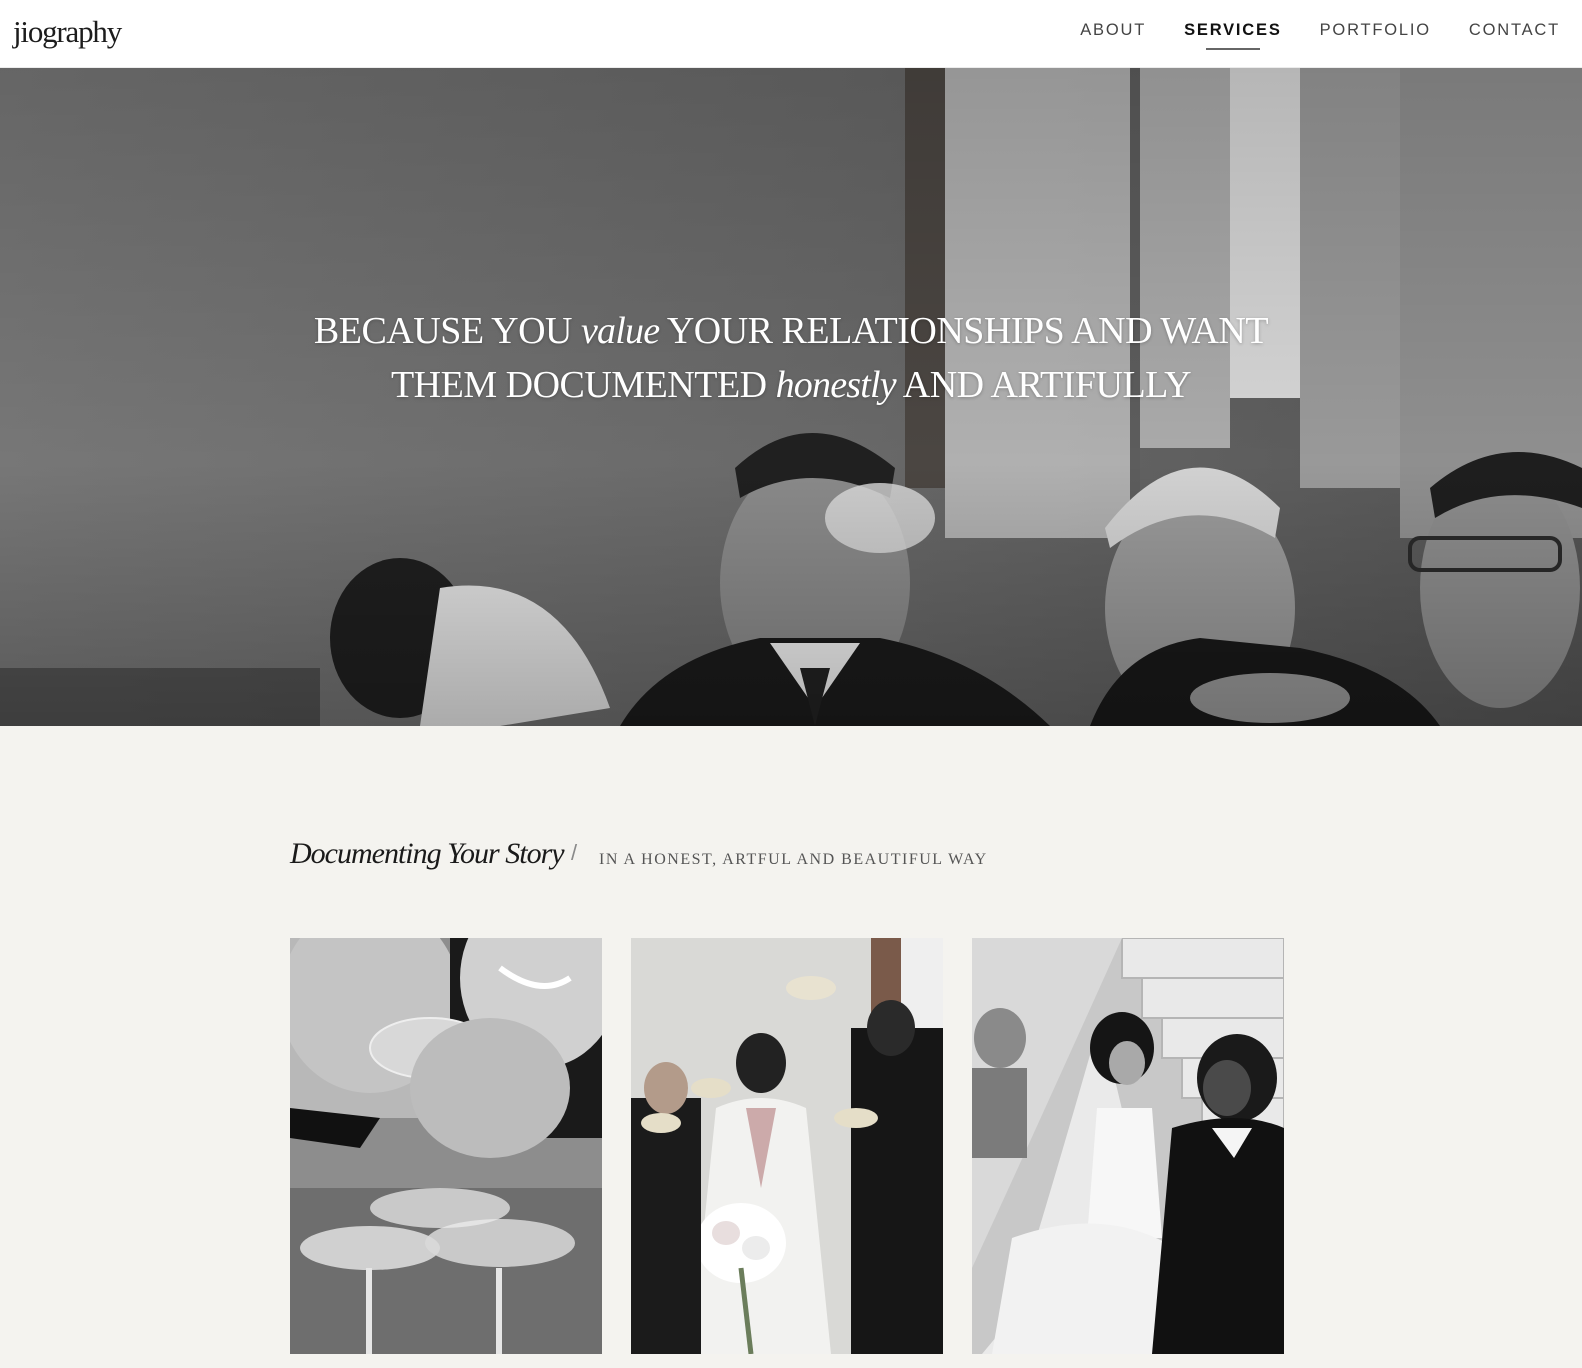  I want to click on hero-line1-post: YOUR RELATIONSHIPS AND WANT, so click(967, 331).